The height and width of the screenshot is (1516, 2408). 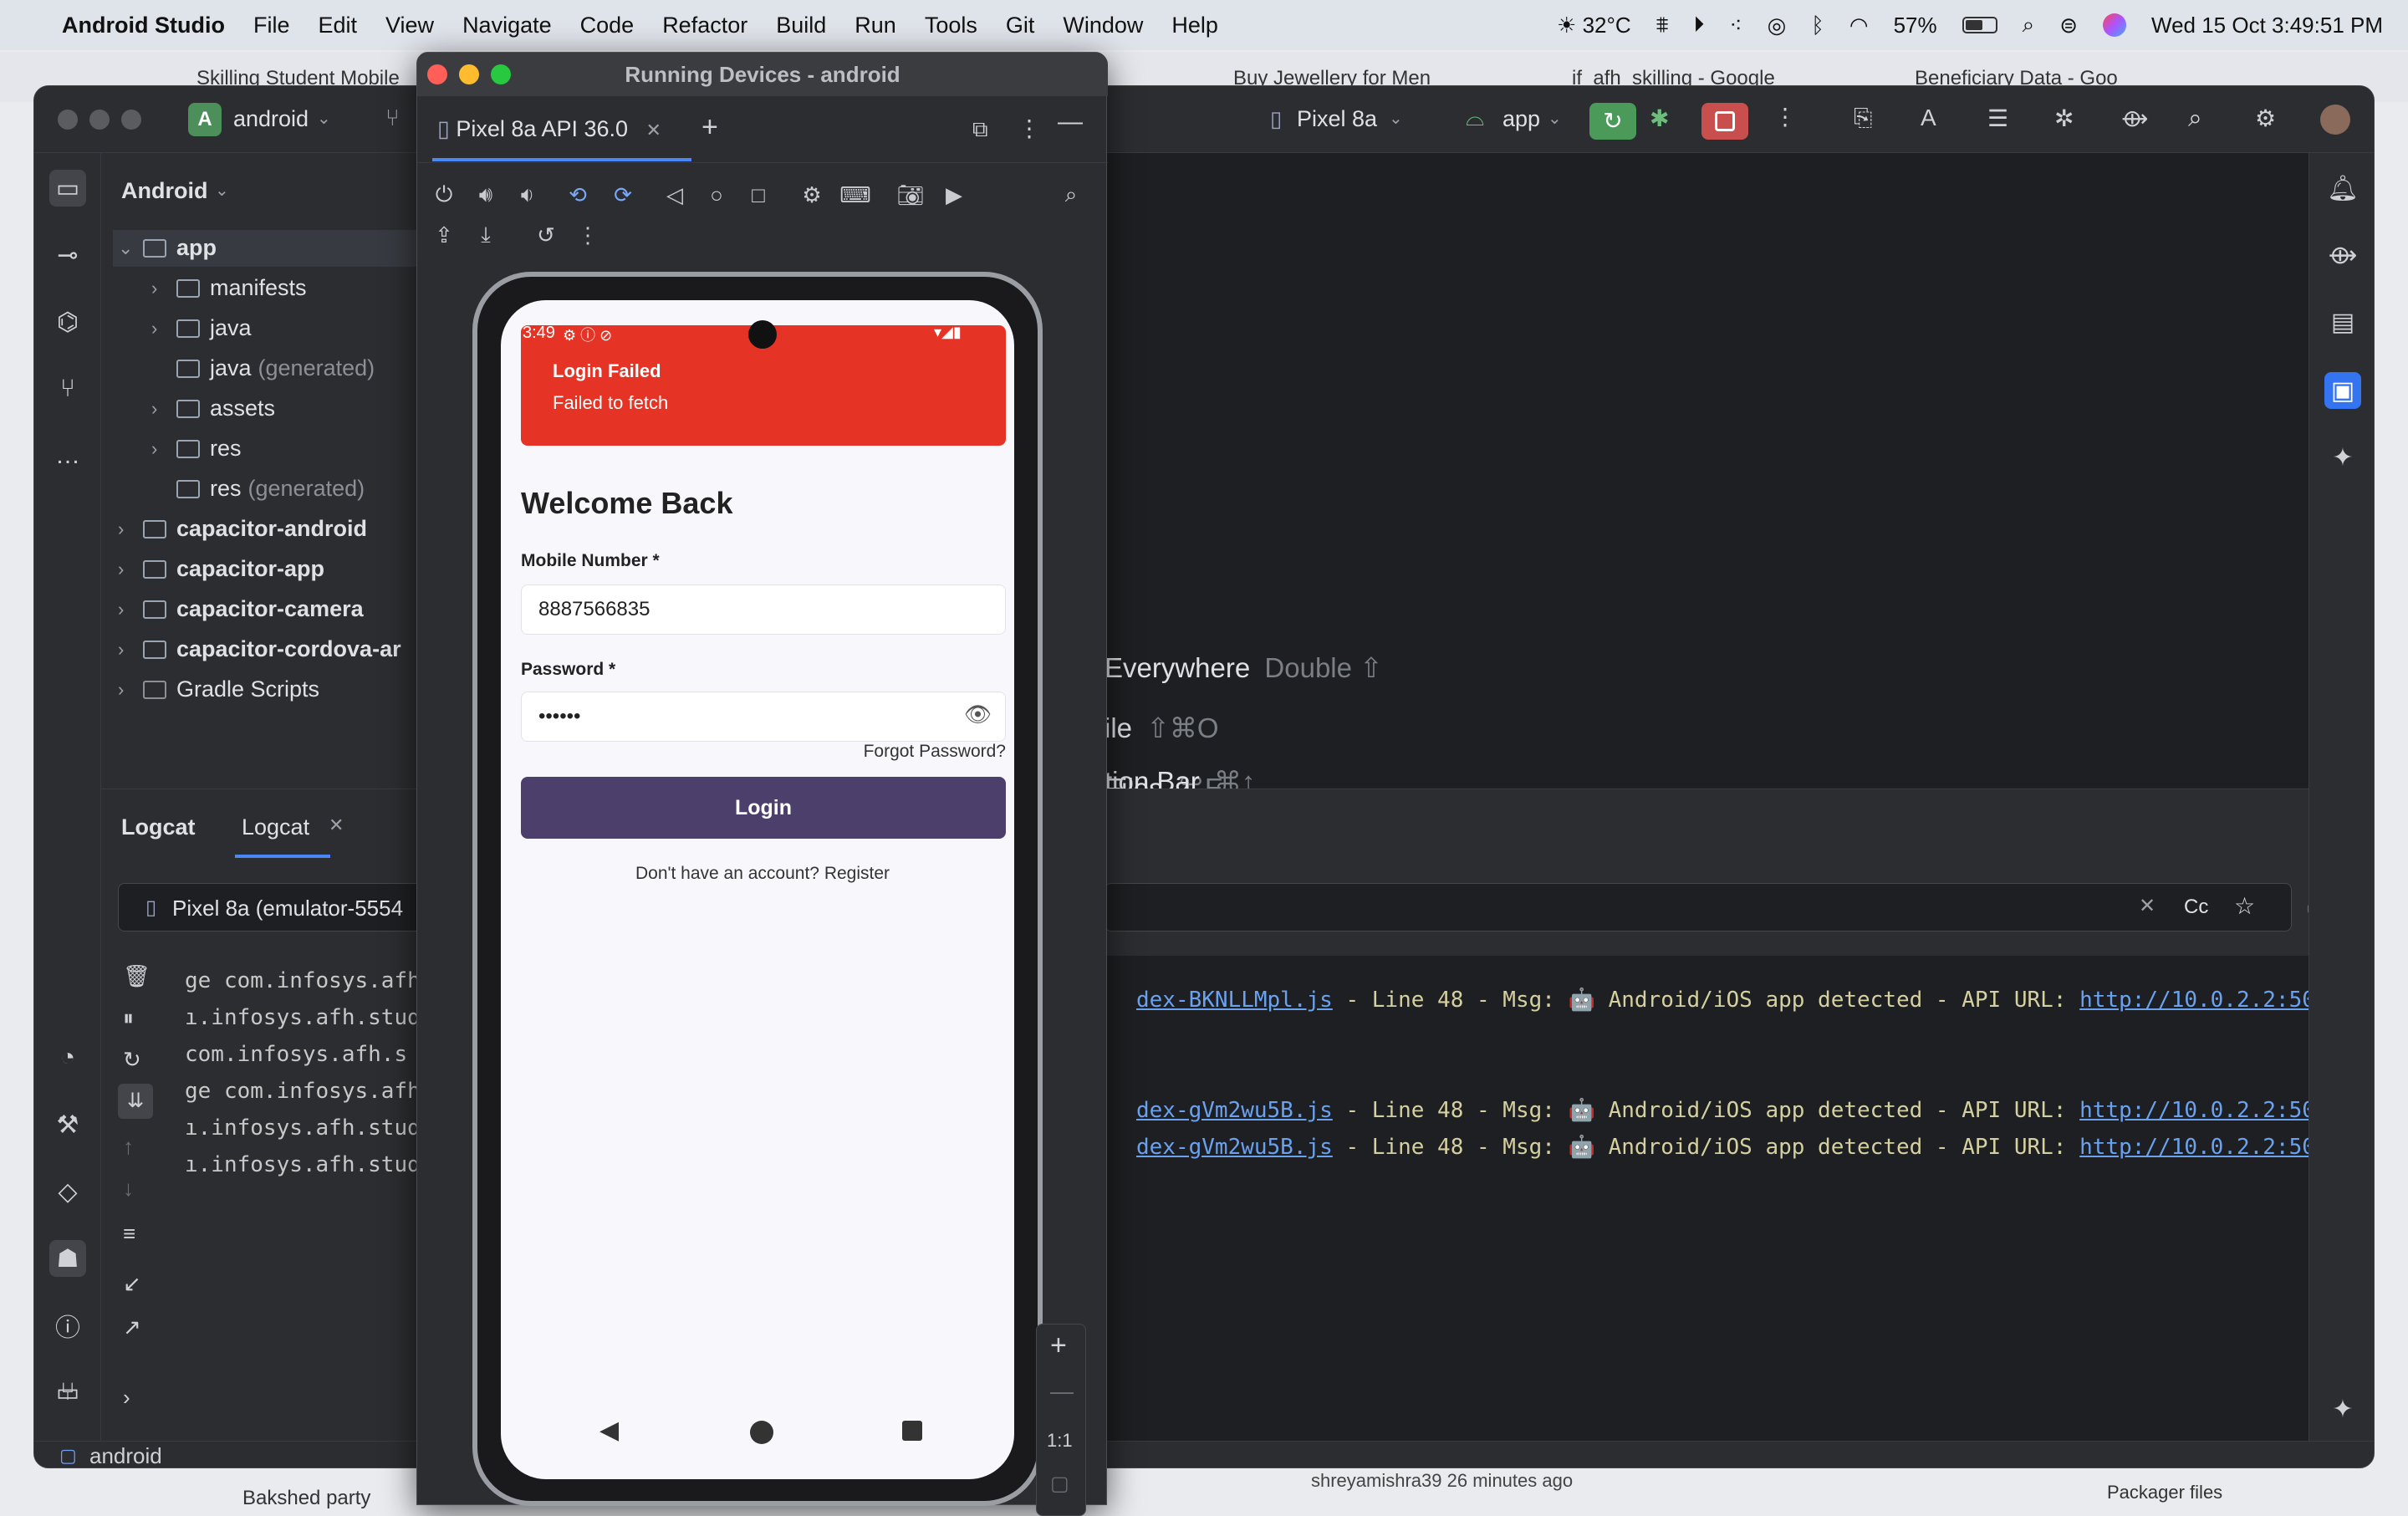 What do you see at coordinates (2245, 906) in the screenshot?
I see `favorite-star-icon: ☆` at bounding box center [2245, 906].